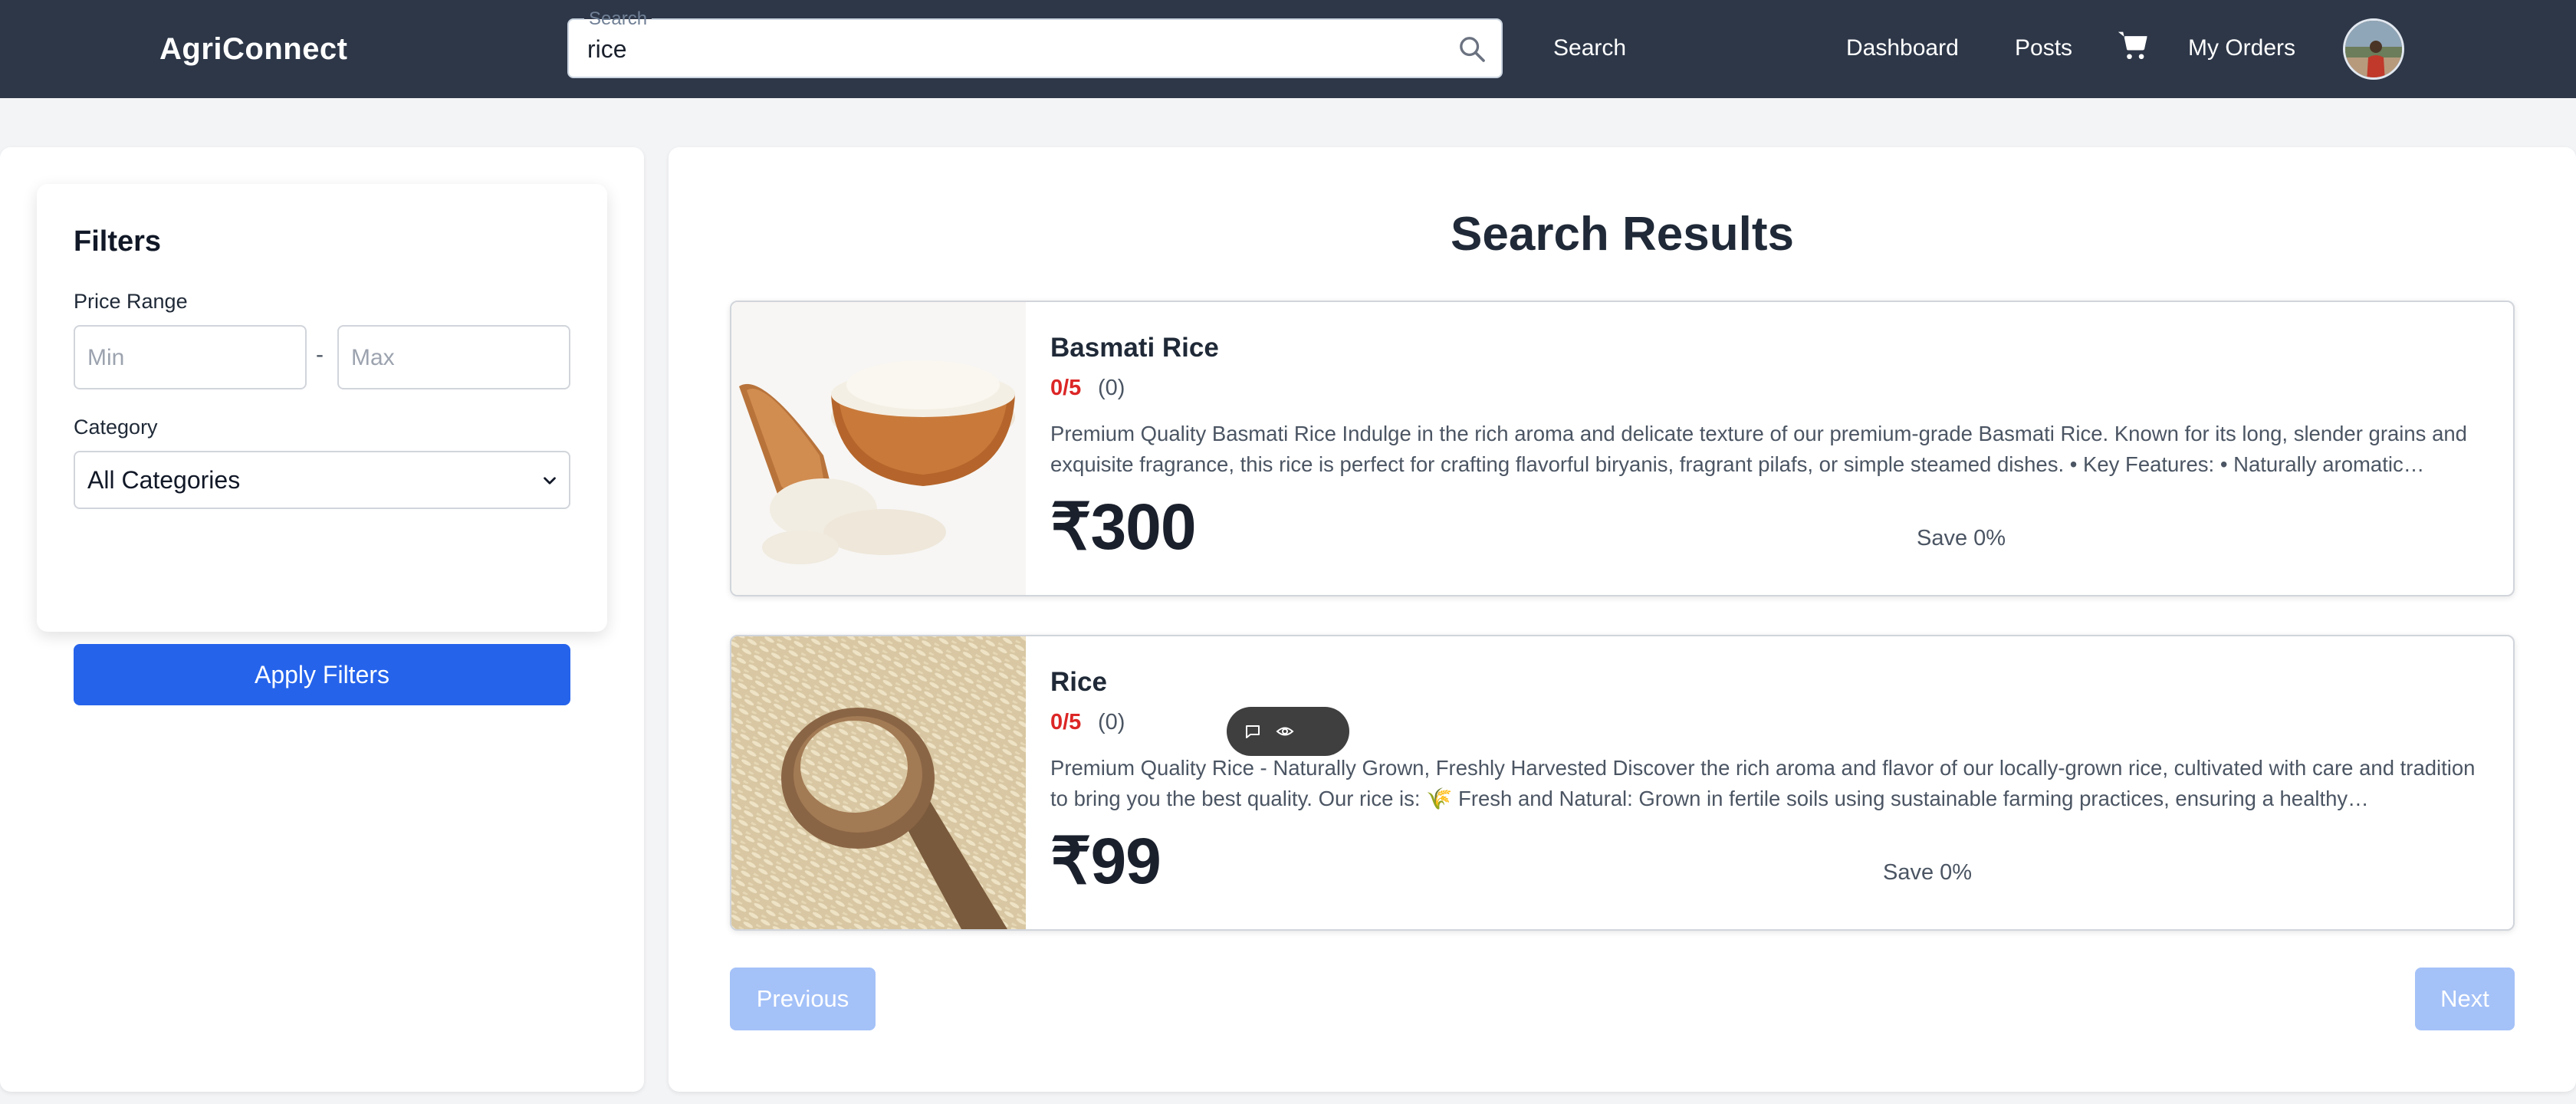 The height and width of the screenshot is (1104, 2576). I want to click on product-price: ₹99, so click(1106, 861).